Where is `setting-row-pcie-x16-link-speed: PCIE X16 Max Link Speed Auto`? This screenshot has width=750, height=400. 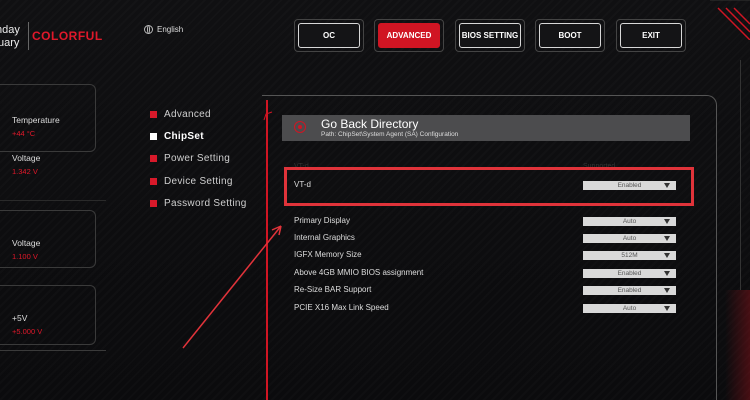
setting-row-pcie-x16-link-speed: PCIE X16 Max Link Speed Auto is located at coordinates (494, 309).